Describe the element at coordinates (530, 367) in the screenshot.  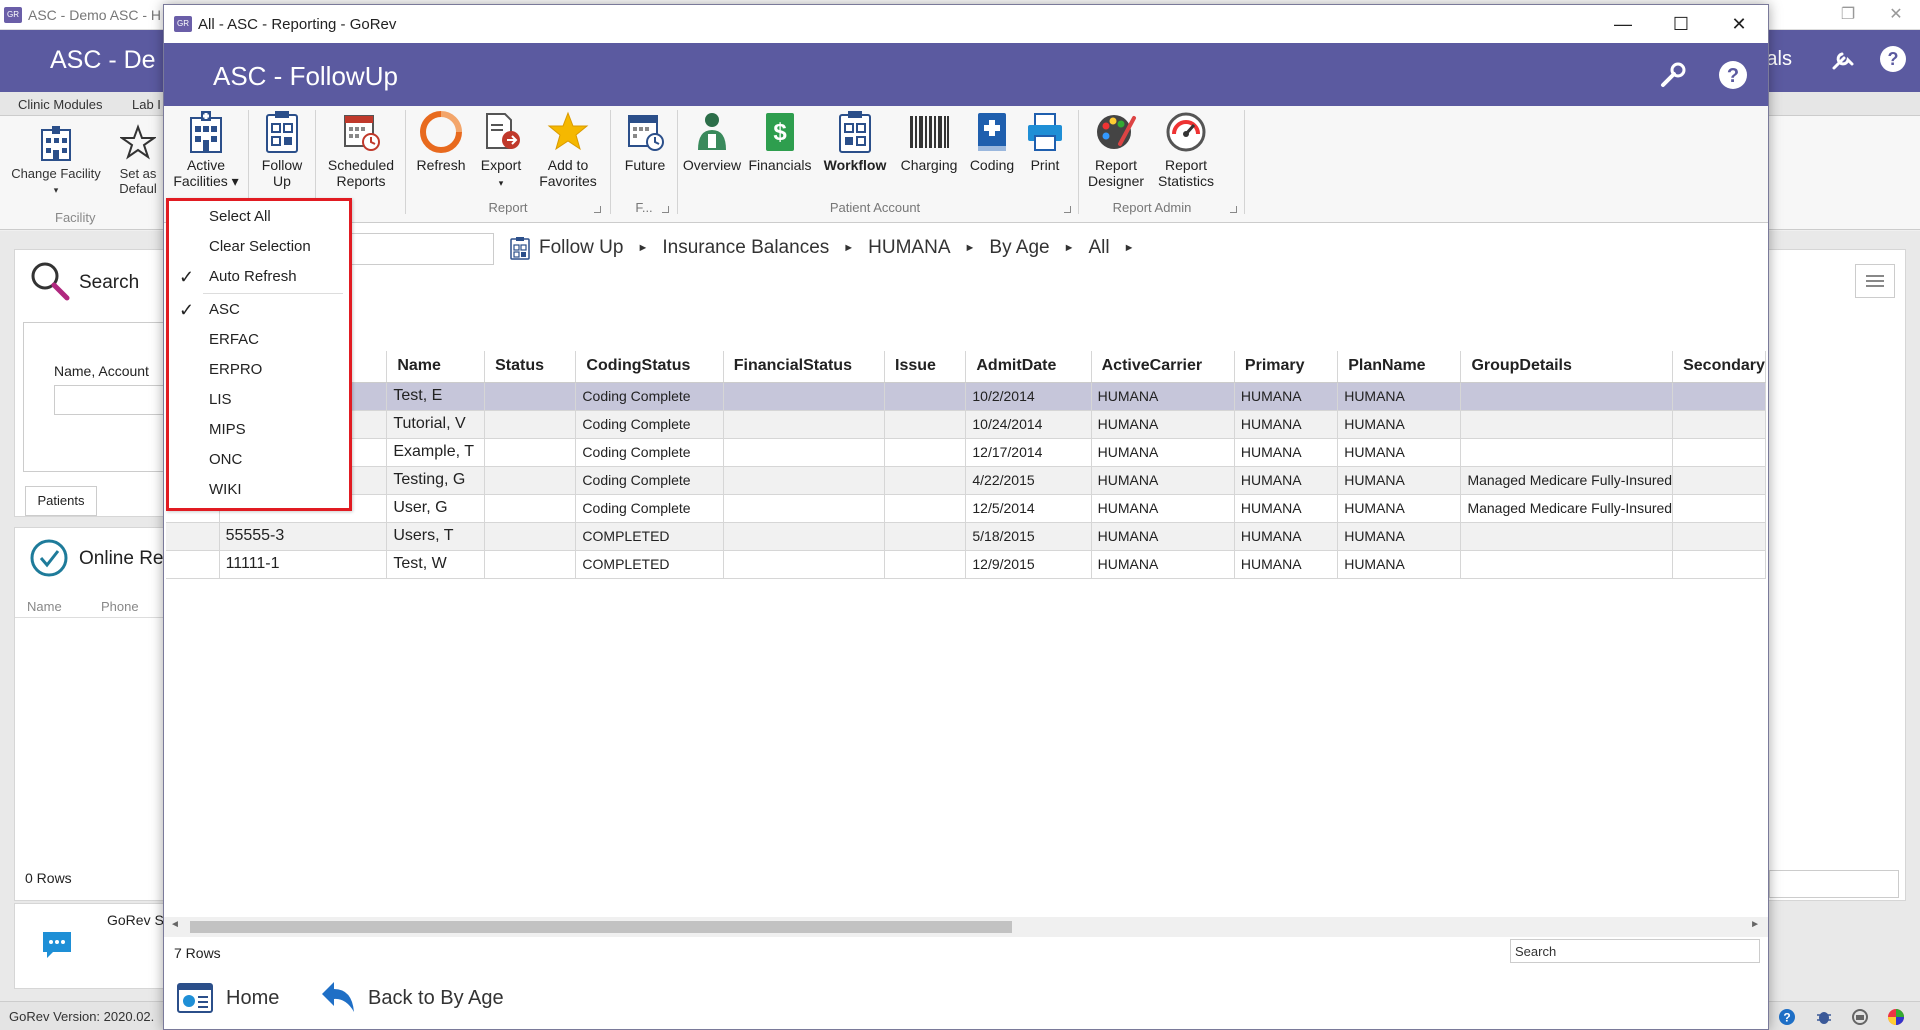
I see `column-header: Status` at that location.